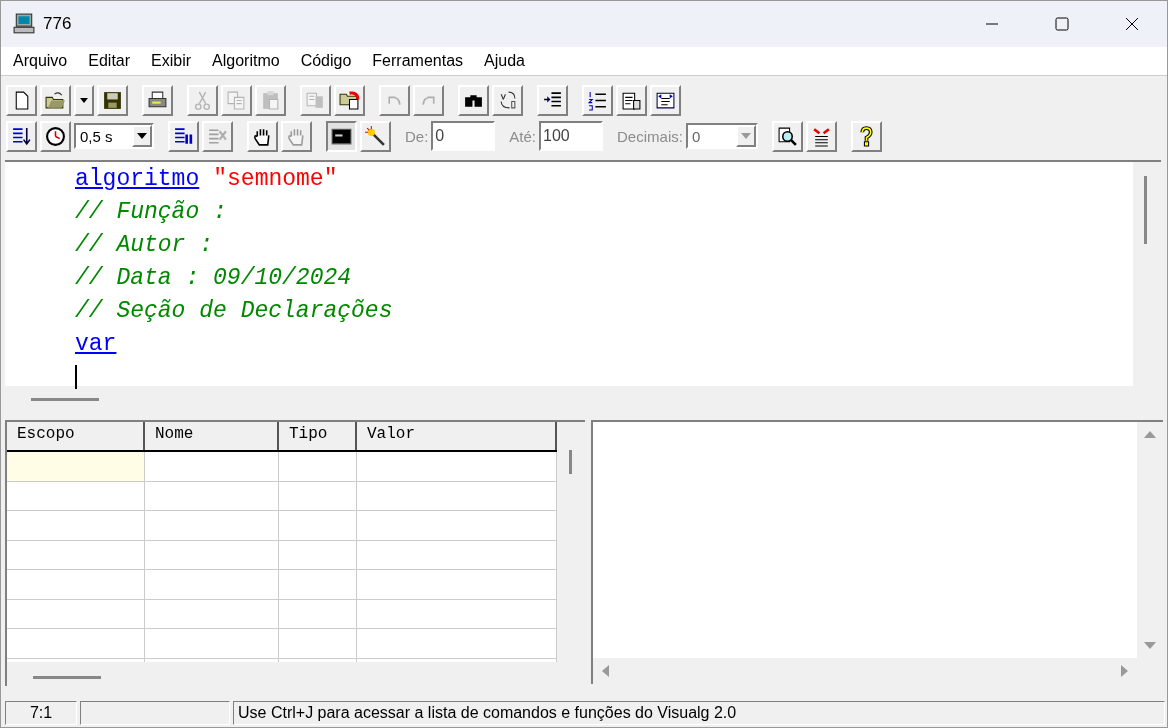  I want to click on minimize-icon, so click(992, 24).